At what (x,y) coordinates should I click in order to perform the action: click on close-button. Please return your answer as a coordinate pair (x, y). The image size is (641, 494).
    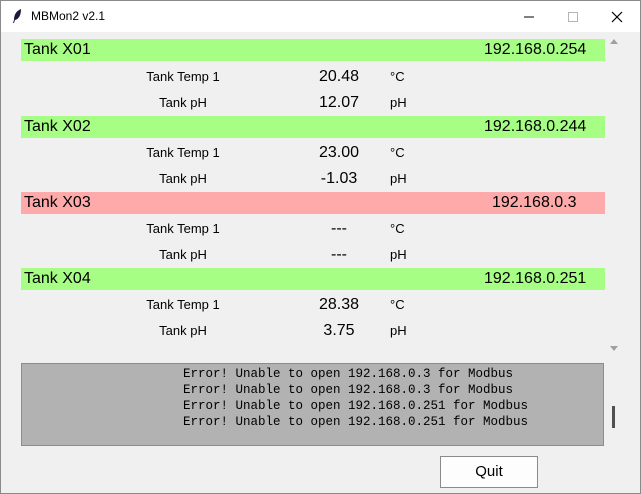
    Looking at the image, I should click on (617, 16).